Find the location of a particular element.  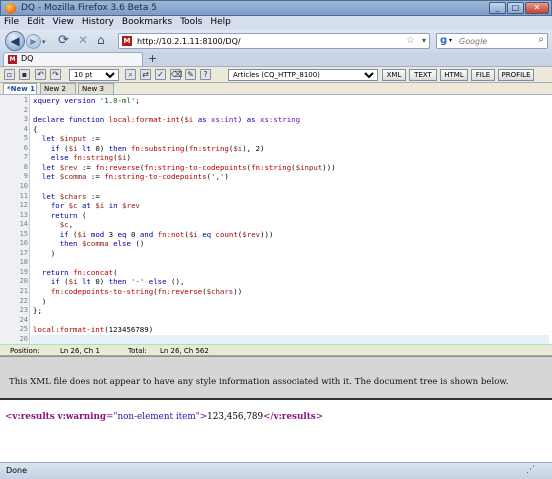

tab-dq: M DQ is located at coordinates (73, 59).